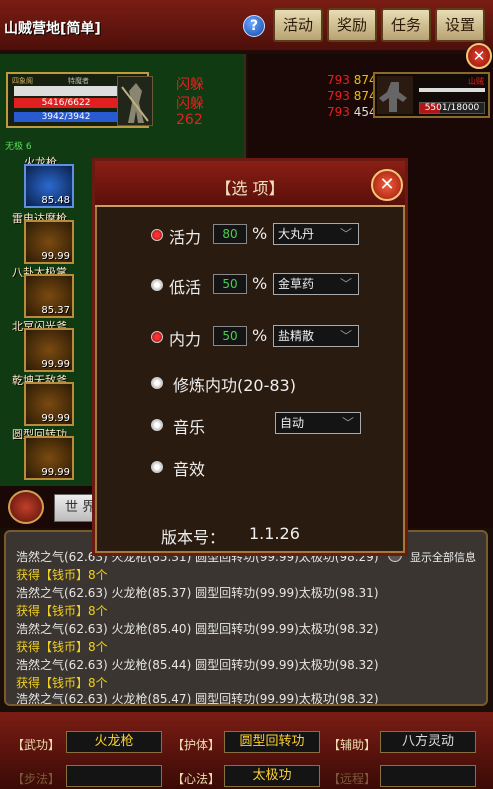 This screenshot has width=493, height=789. I want to click on assist-skill-label: 【辅助】, so click(352, 745).